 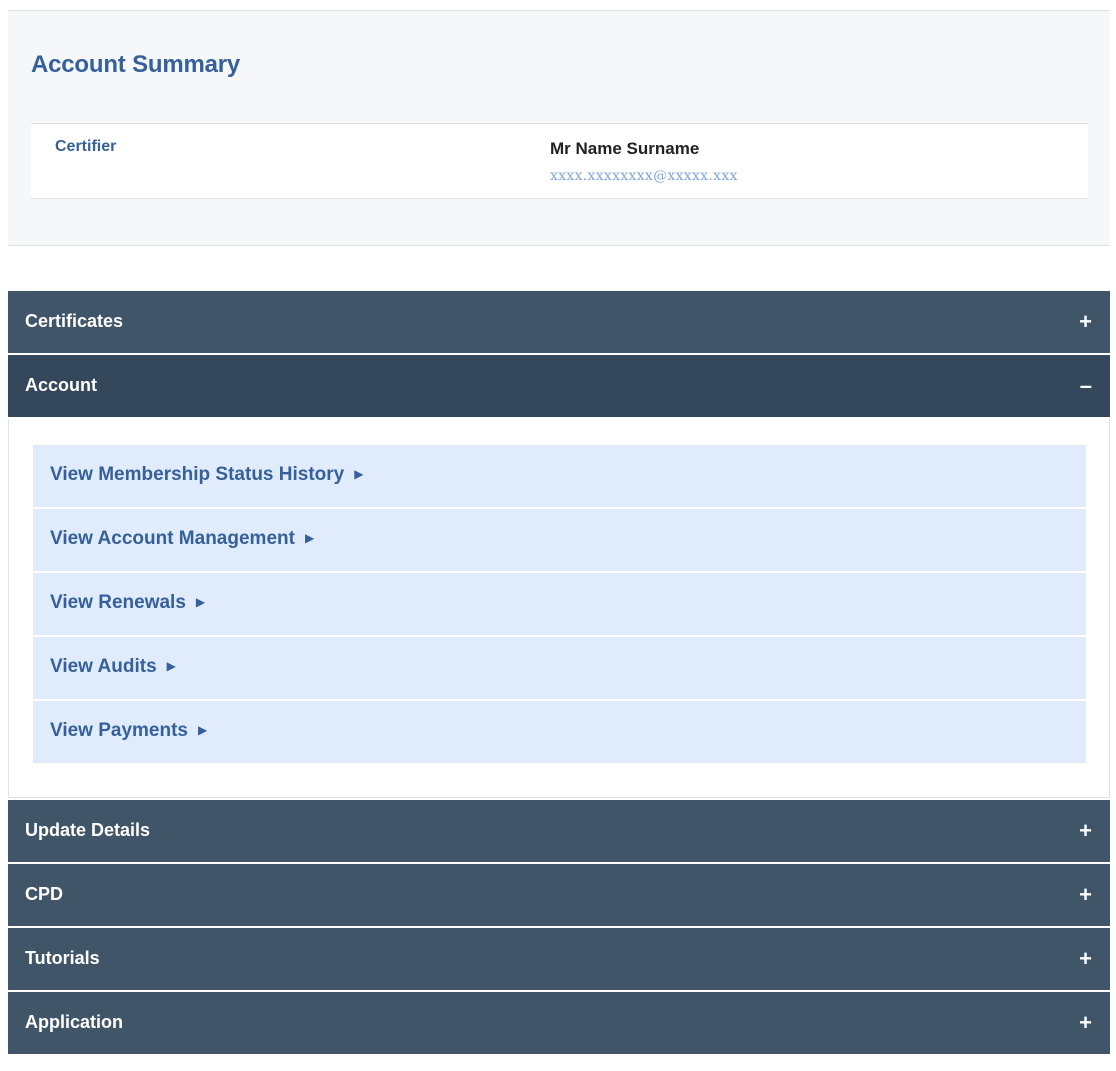 I want to click on link-label-container: View Audits ▶, so click(x=113, y=667).